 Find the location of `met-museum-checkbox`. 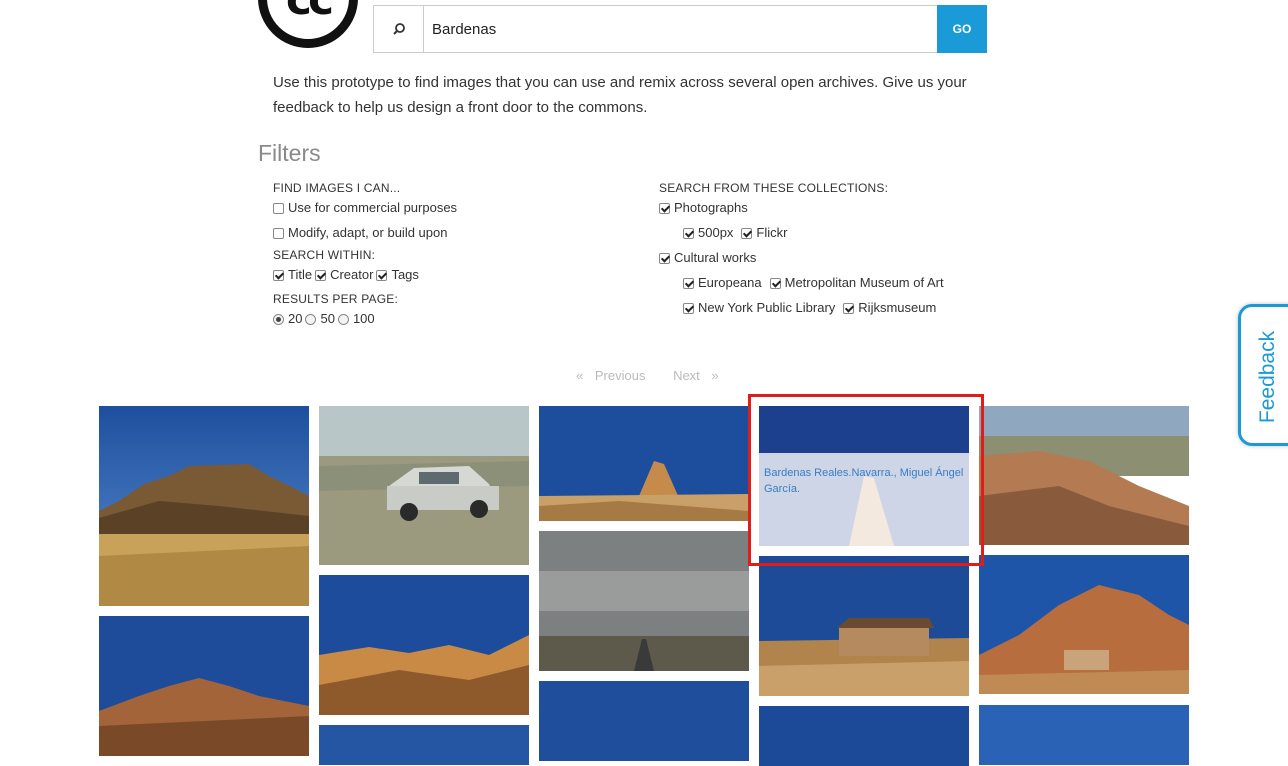

met-museum-checkbox is located at coordinates (775, 283).